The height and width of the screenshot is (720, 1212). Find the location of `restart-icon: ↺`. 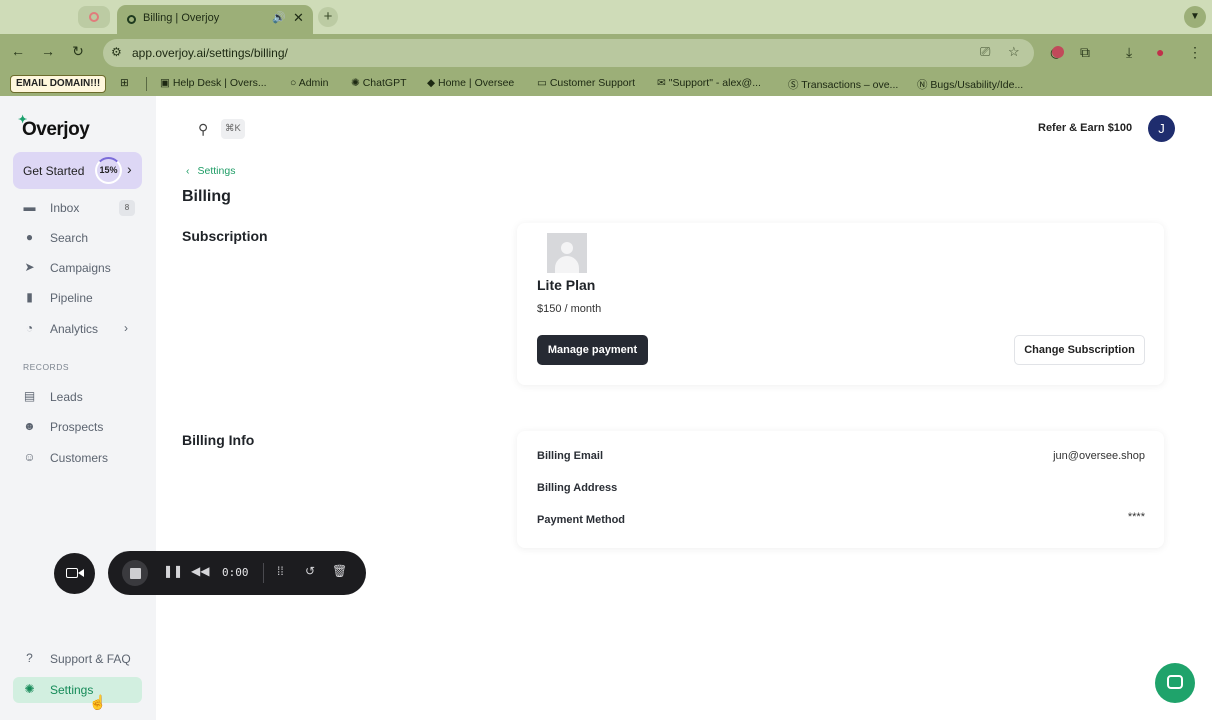

restart-icon: ↺ is located at coordinates (310, 571).